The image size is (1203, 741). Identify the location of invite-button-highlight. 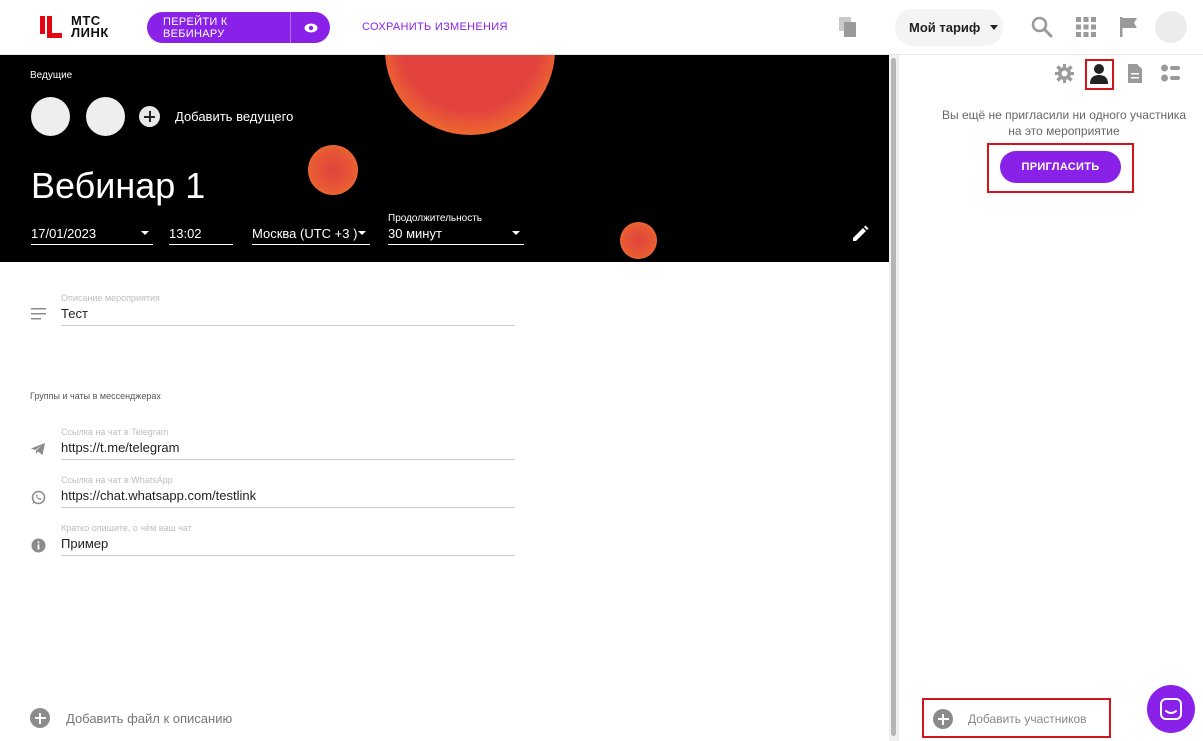
(1060, 168).